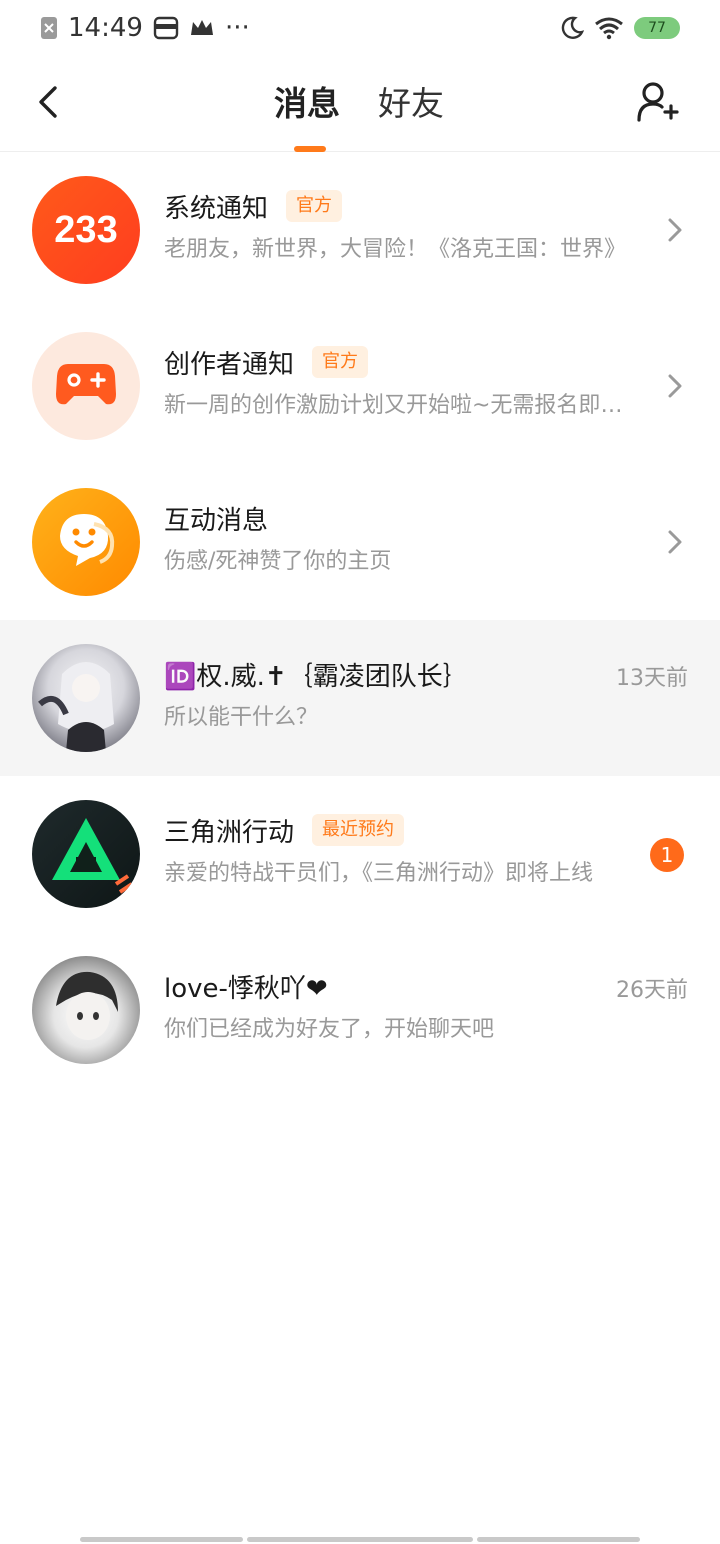 Image resolution: width=720 pixels, height=1544 pixels. What do you see at coordinates (278, 561) in the screenshot?
I see `conversation-preview: 伤感/死神赞了你的主页` at bounding box center [278, 561].